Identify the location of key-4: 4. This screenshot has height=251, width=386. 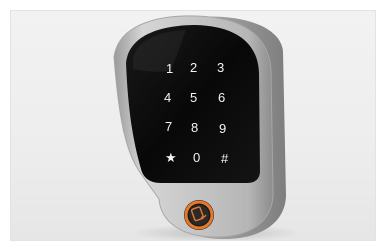
(167, 97).